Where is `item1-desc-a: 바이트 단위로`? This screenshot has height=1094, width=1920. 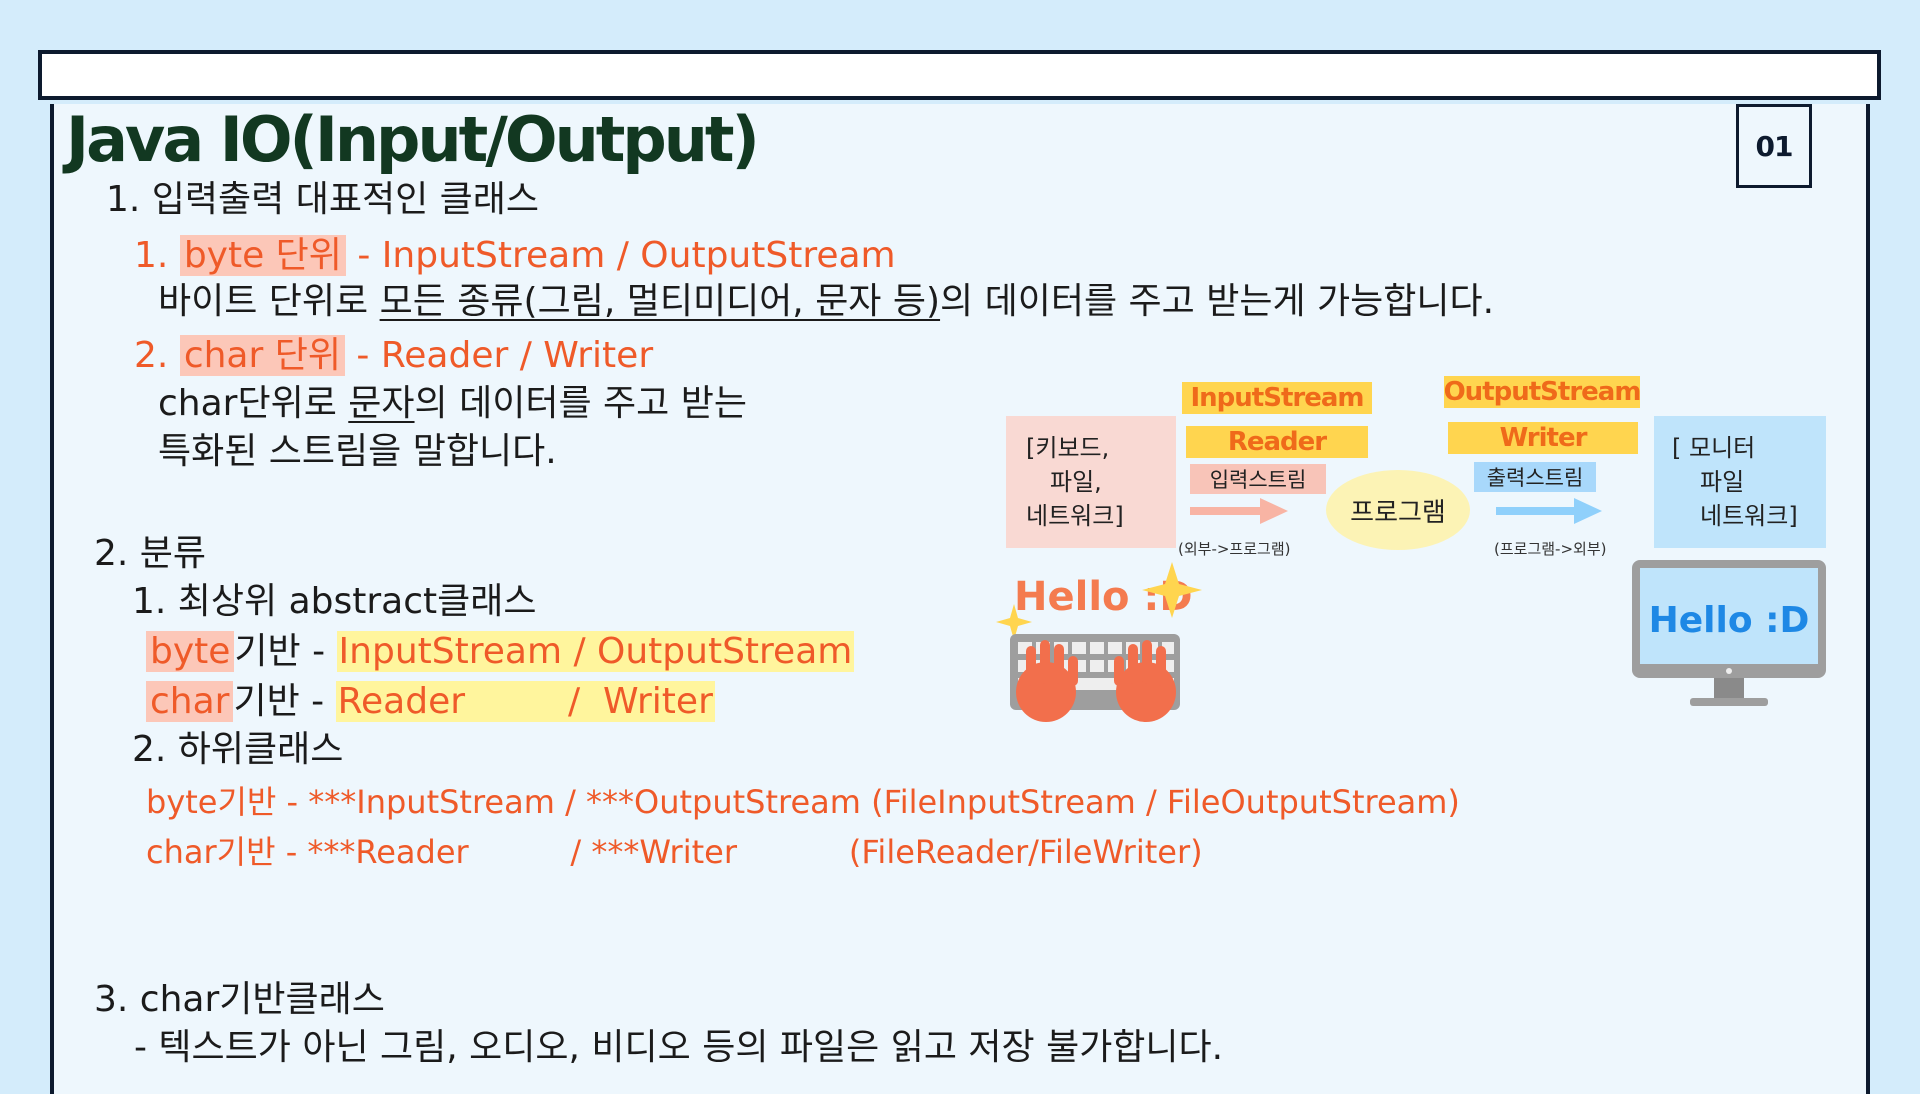
item1-desc-a: 바이트 단위로 is located at coordinates (269, 301).